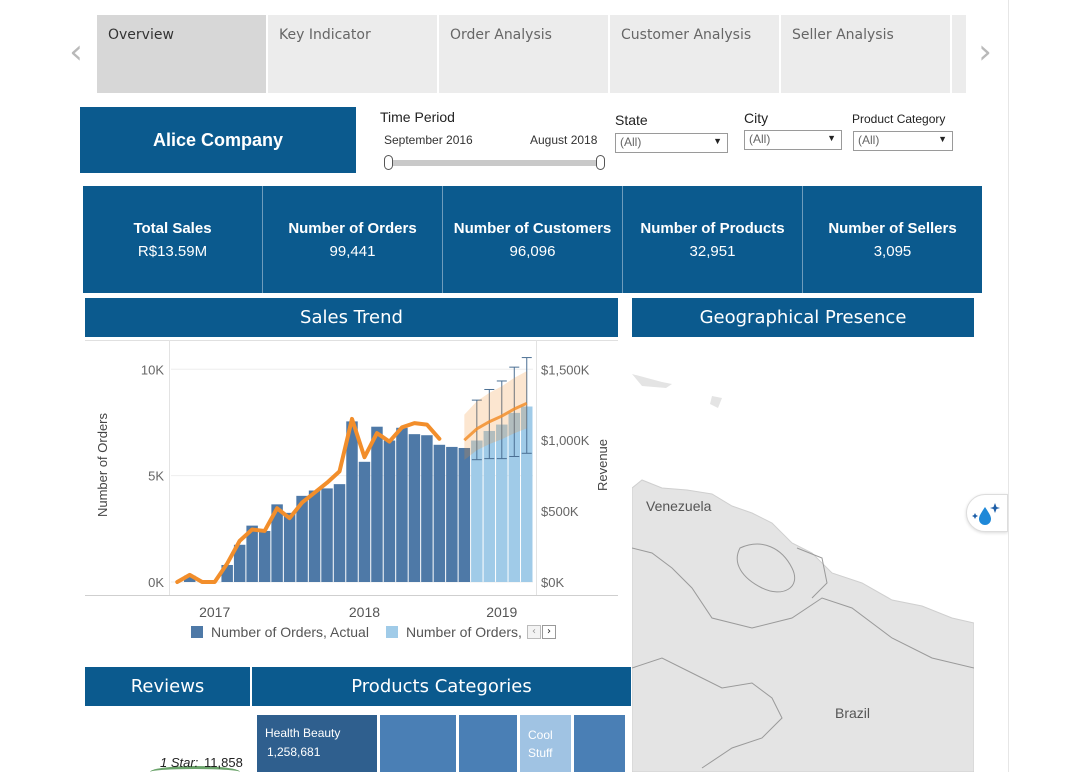  What do you see at coordinates (631, 142) in the screenshot?
I see `state-value: (All)` at bounding box center [631, 142].